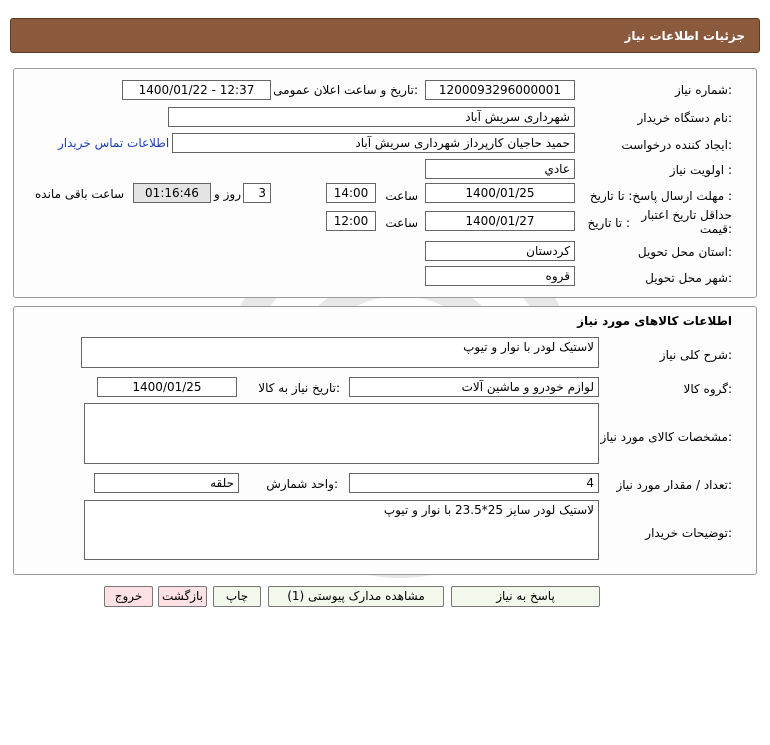 This screenshot has height=745, width=770. What do you see at coordinates (80, 194) in the screenshot?
I see `remaining-label: ساعت باقی مانده` at bounding box center [80, 194].